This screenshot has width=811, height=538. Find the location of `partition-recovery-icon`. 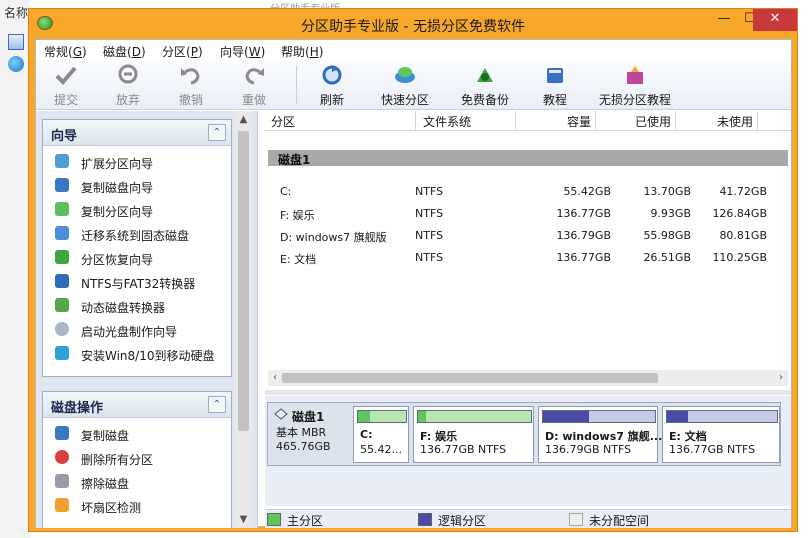

partition-recovery-icon is located at coordinates (62, 257).